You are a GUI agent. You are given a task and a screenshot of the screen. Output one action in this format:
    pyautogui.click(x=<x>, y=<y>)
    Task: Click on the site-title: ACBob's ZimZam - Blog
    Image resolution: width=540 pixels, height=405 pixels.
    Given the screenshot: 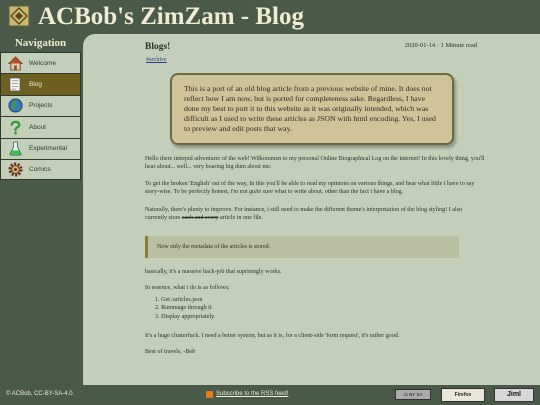 What is the action you would take?
    pyautogui.click(x=171, y=16)
    